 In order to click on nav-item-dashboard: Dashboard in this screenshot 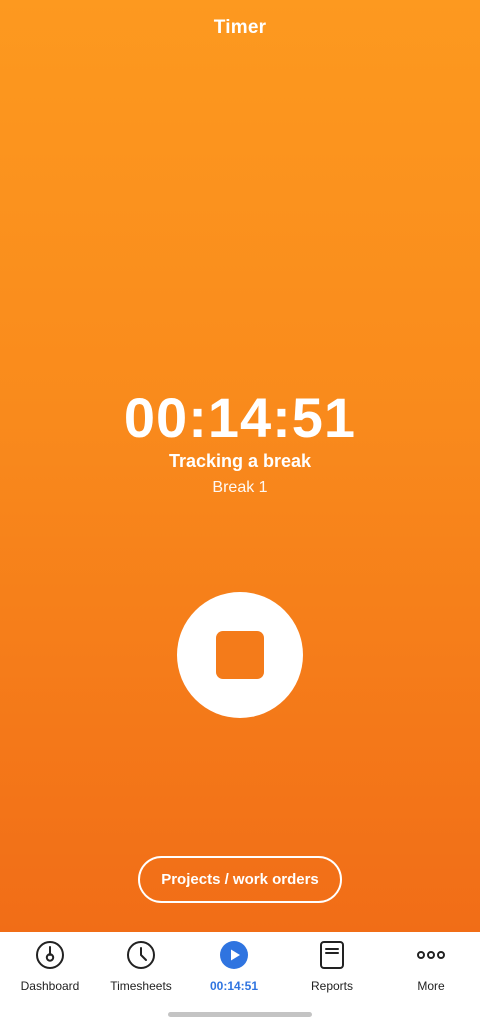, I will do `click(50, 972)`.